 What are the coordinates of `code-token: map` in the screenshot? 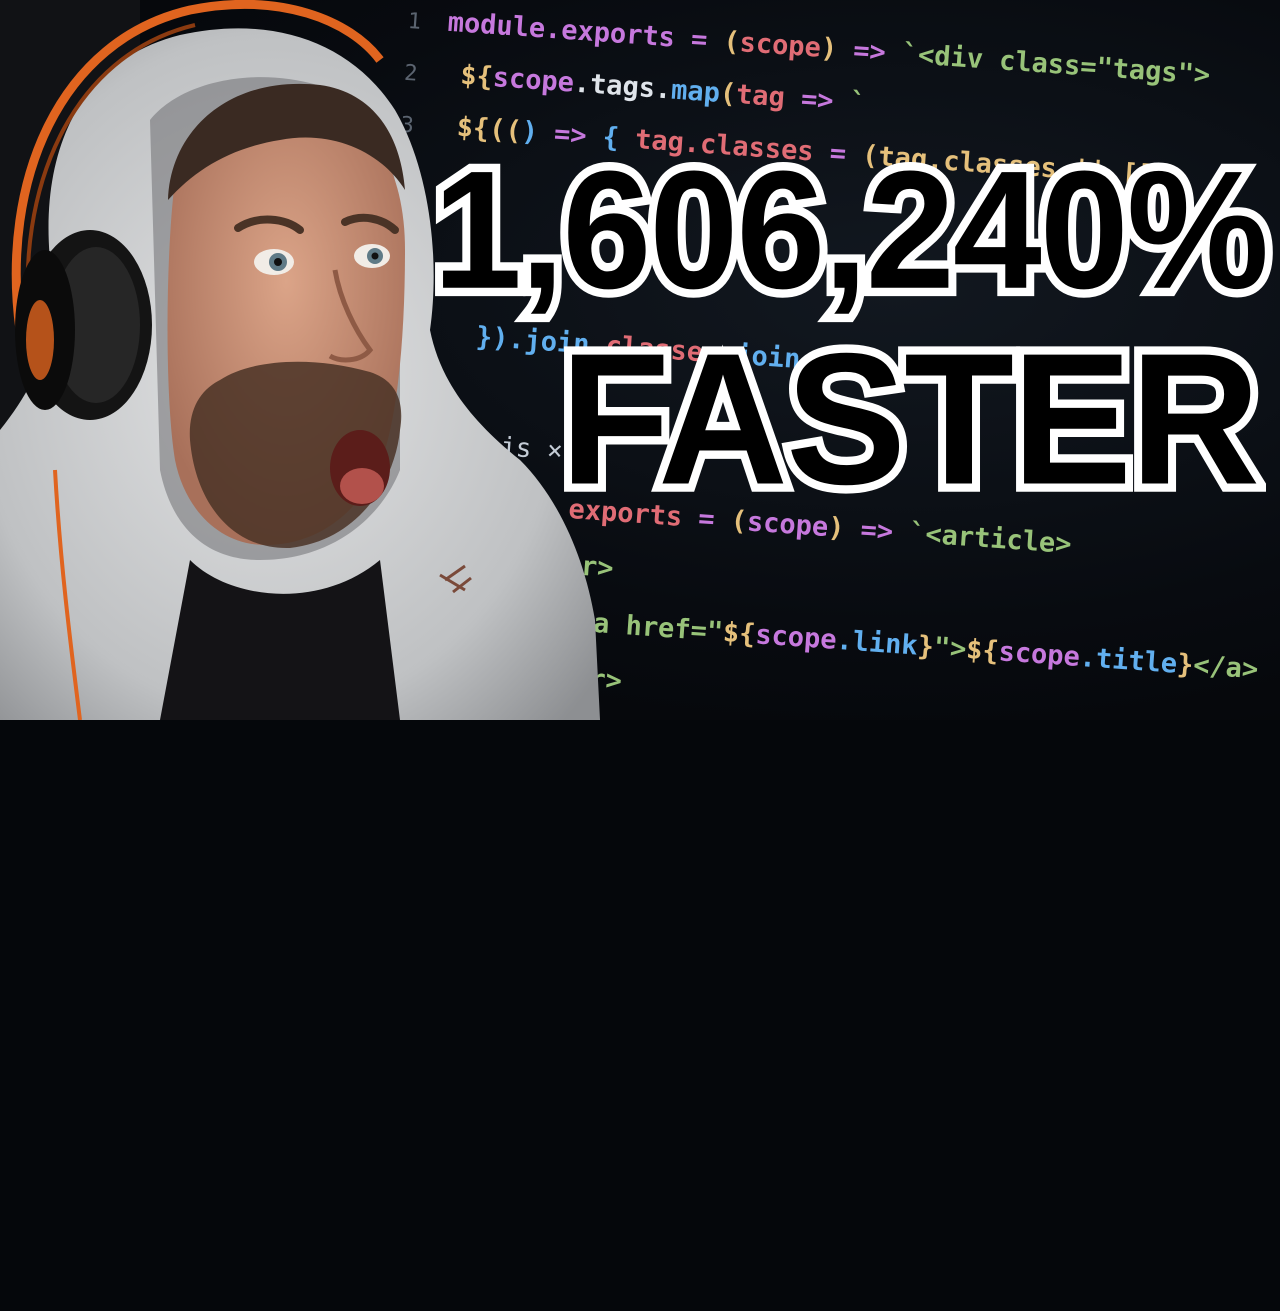 It's located at (696, 91).